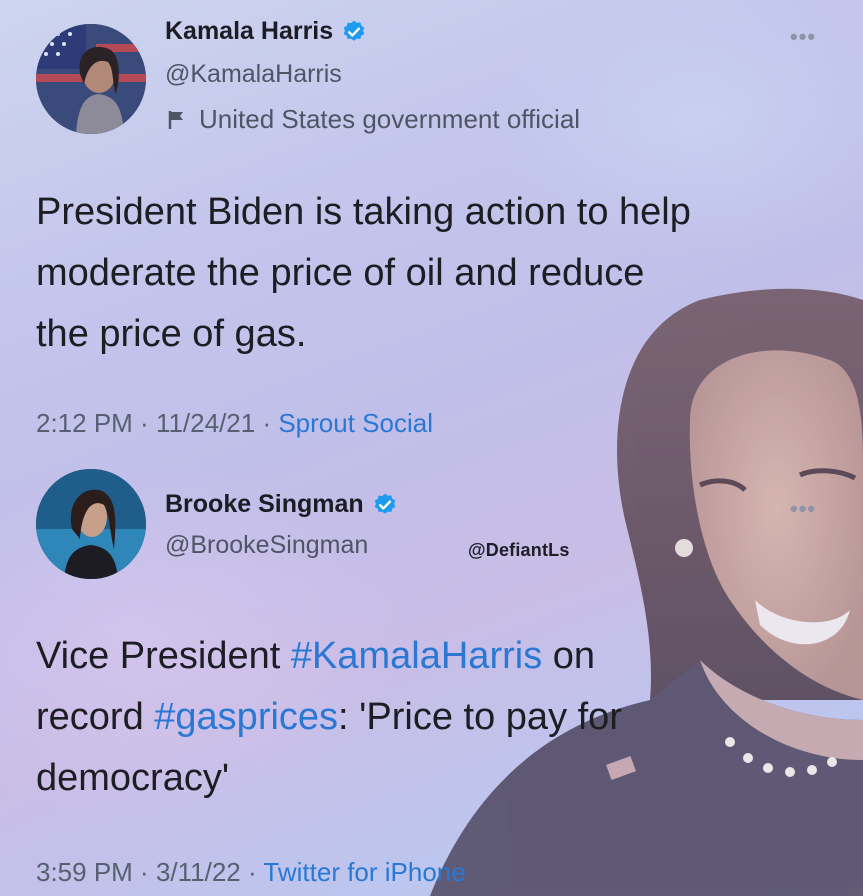  Describe the element at coordinates (355, 423) in the screenshot. I see `tweet-source: Sprout Social` at that location.